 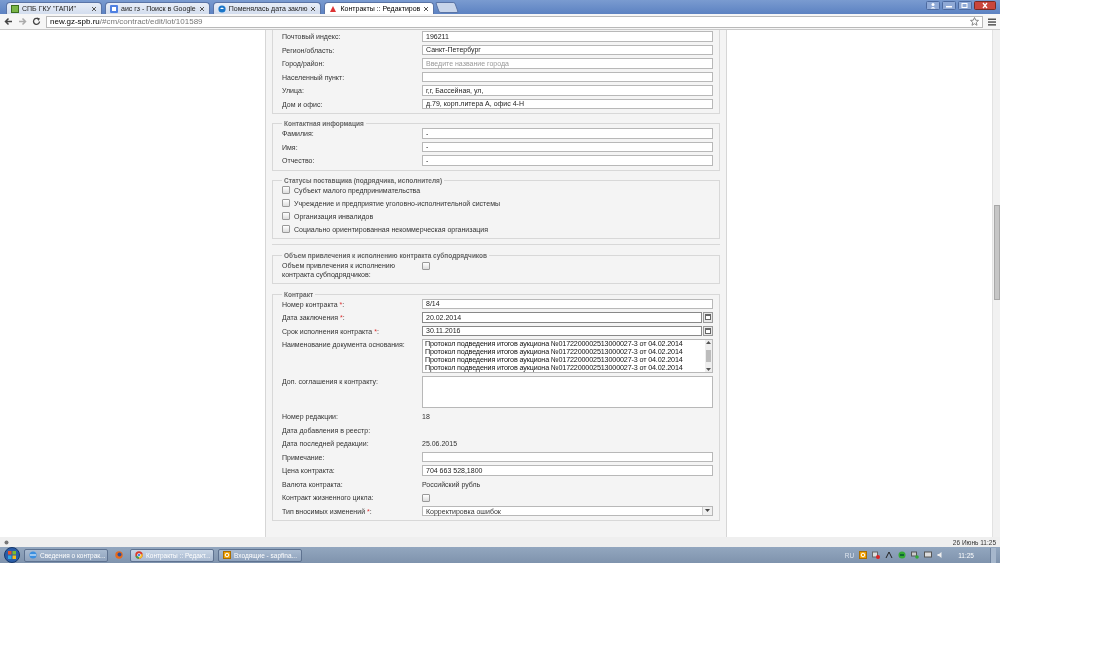 I want to click on user-icon, so click(x=933, y=5).